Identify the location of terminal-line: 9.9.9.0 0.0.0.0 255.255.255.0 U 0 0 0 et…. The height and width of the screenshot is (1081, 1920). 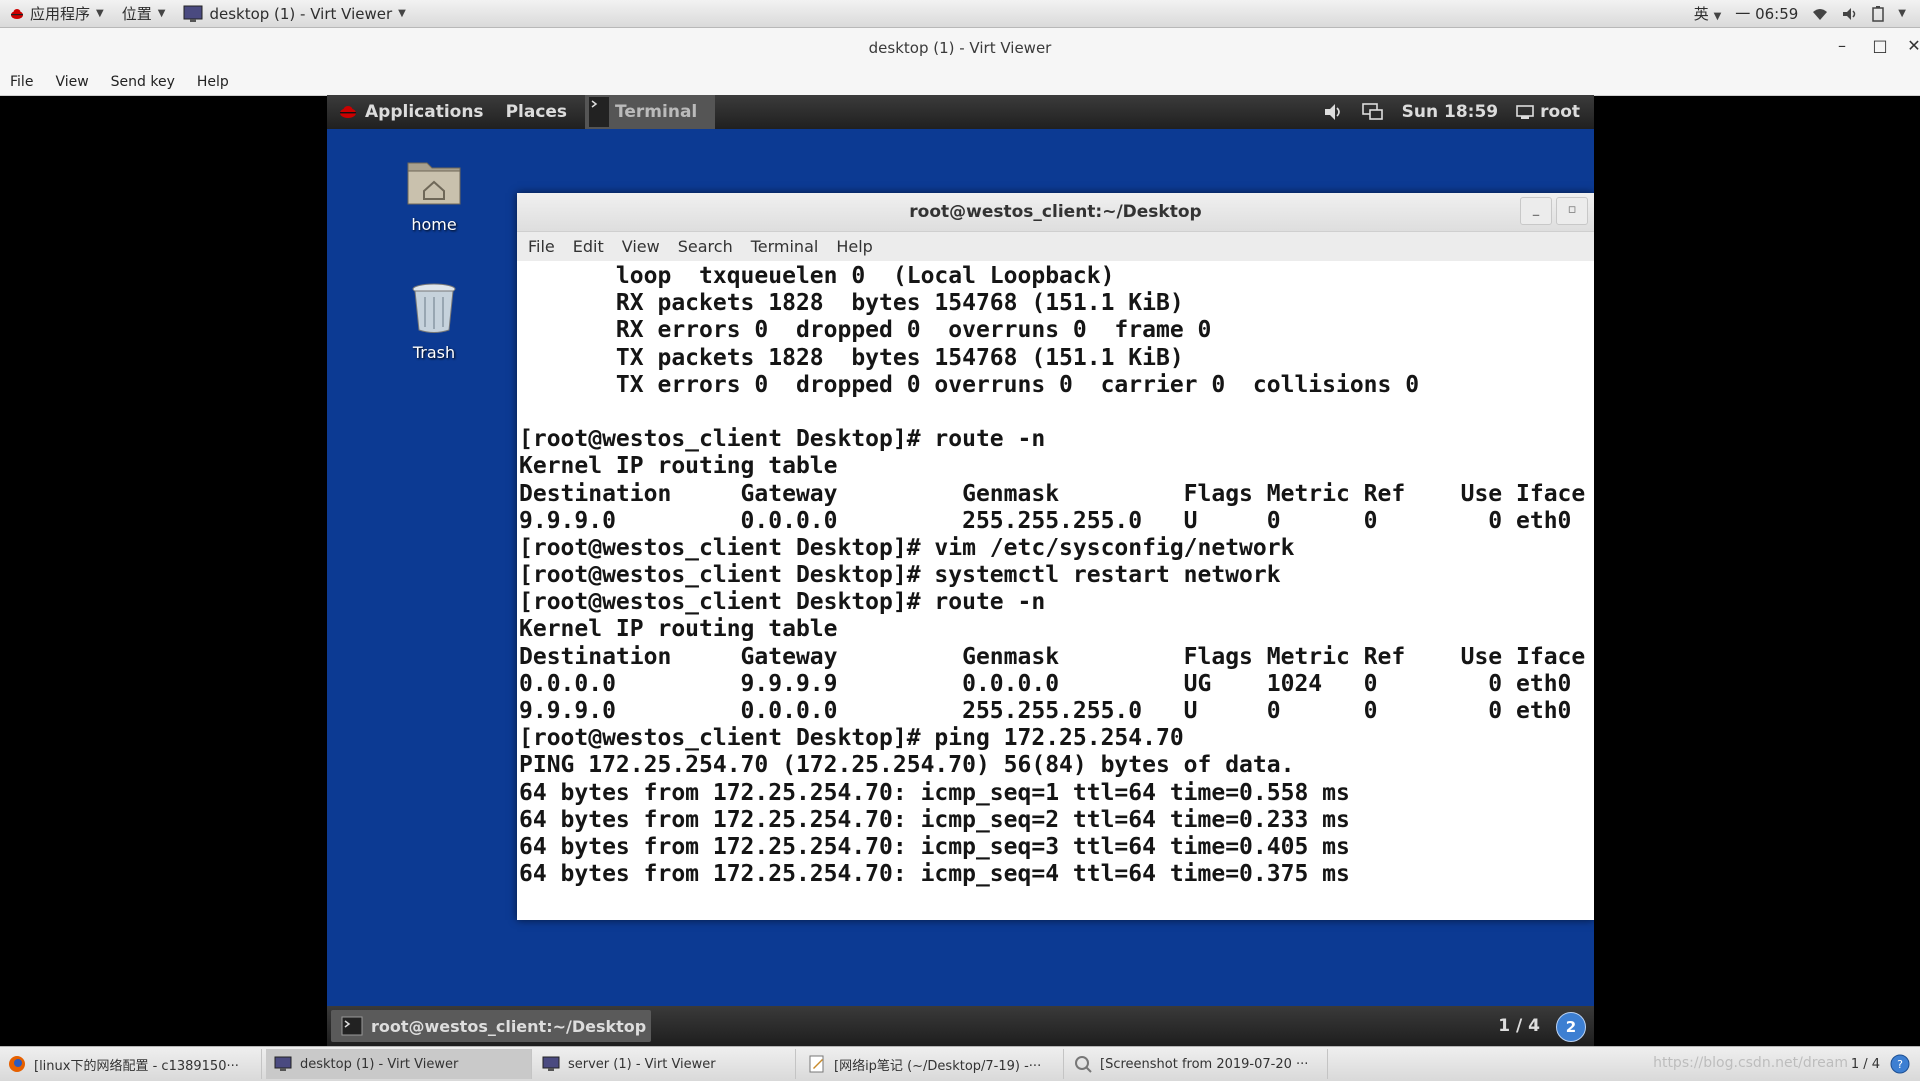
(1045, 520).